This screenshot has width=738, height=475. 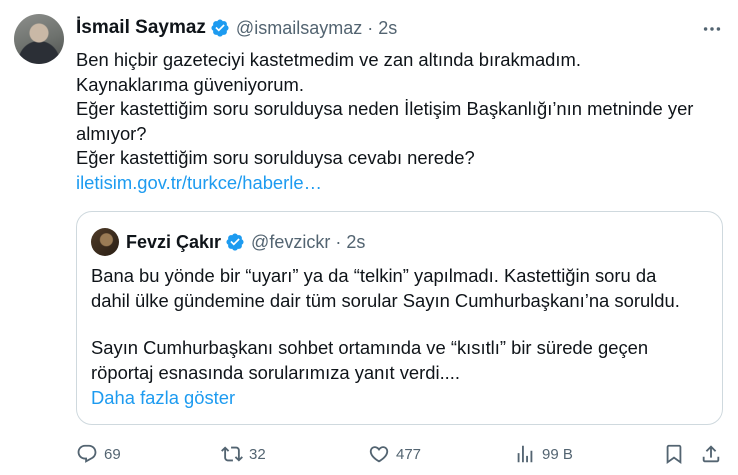 I want to click on like-count: 477, so click(x=409, y=454).